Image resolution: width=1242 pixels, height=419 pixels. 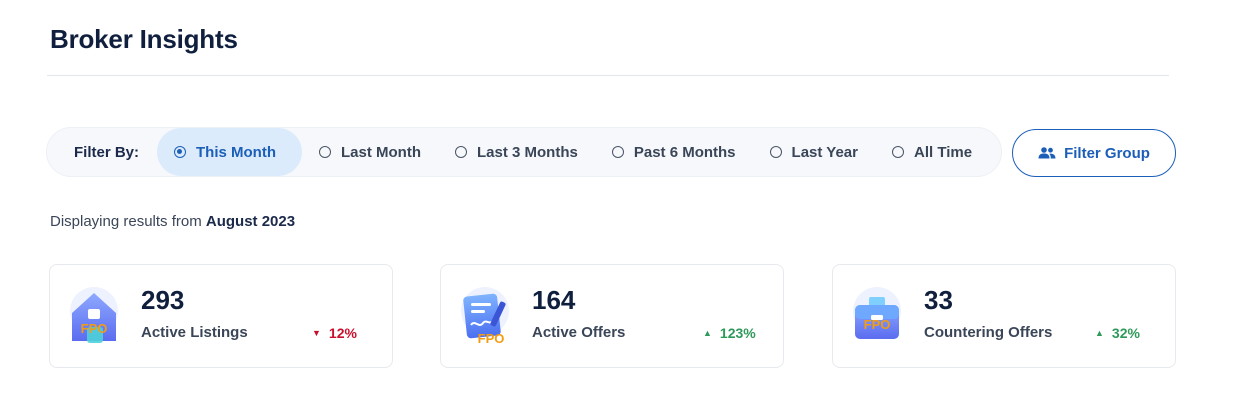 What do you see at coordinates (126, 221) in the screenshot?
I see `results-prefix: Displaying results from` at bounding box center [126, 221].